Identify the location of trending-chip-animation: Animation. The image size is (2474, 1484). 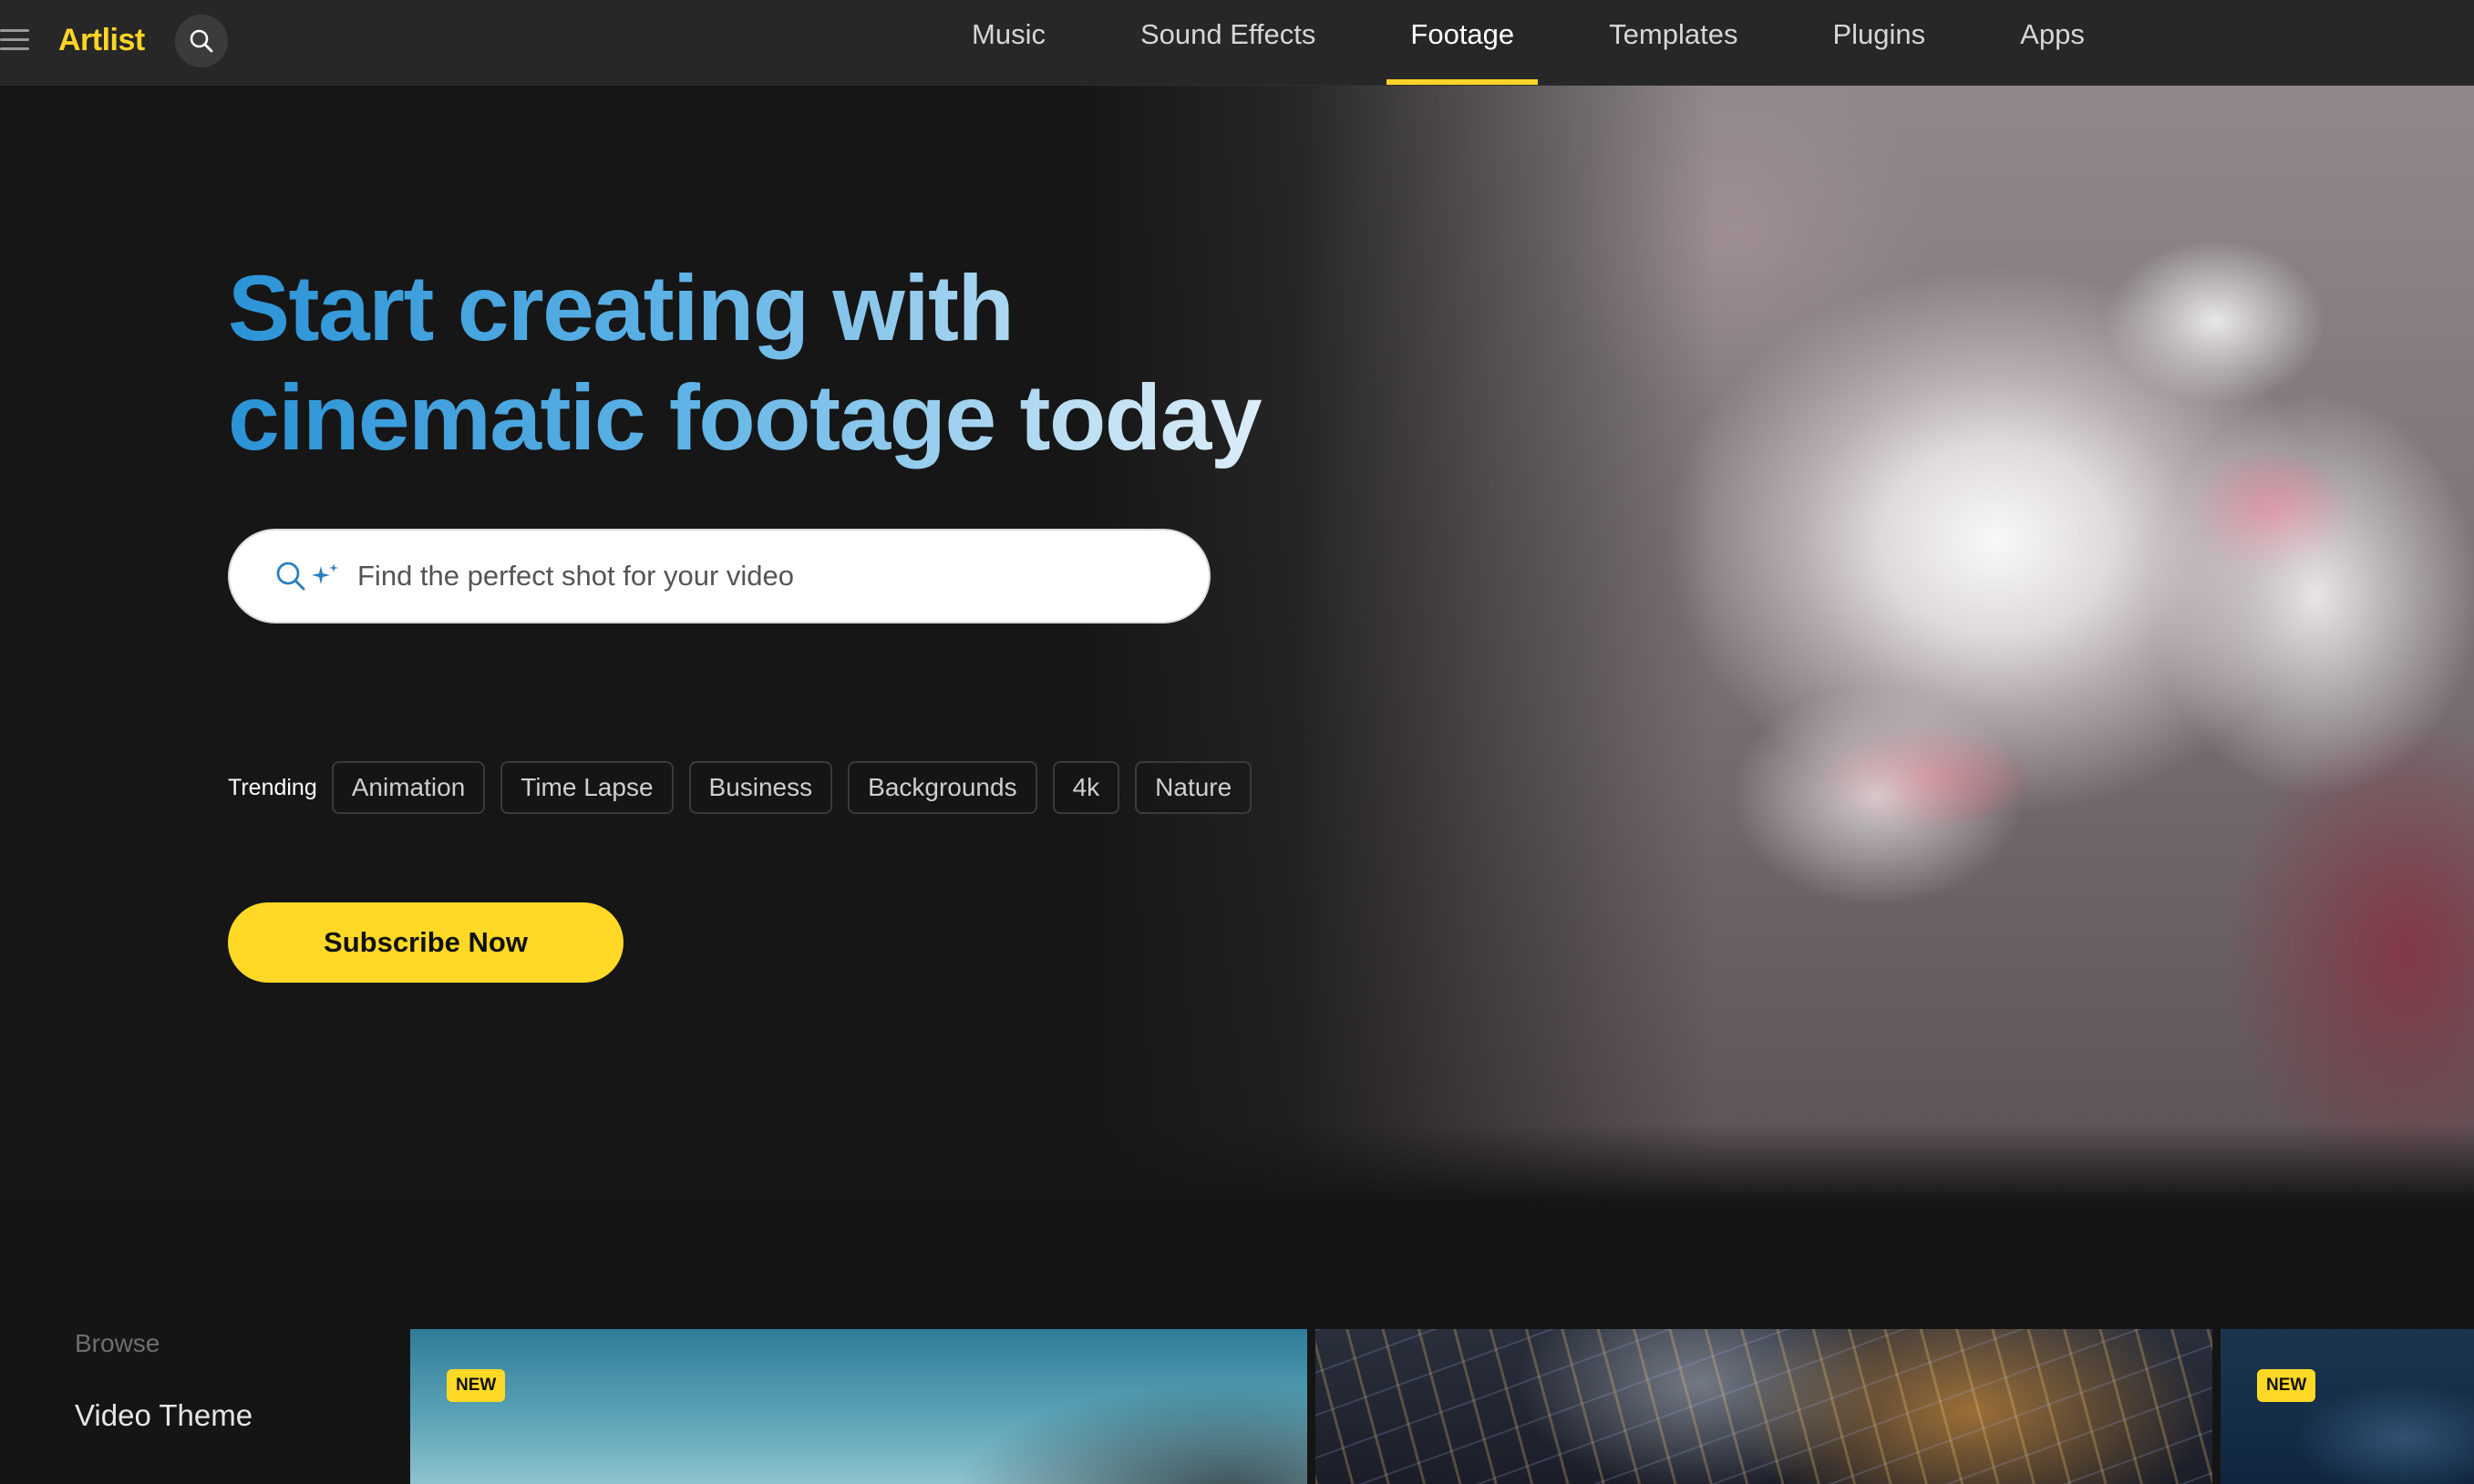
(408, 787).